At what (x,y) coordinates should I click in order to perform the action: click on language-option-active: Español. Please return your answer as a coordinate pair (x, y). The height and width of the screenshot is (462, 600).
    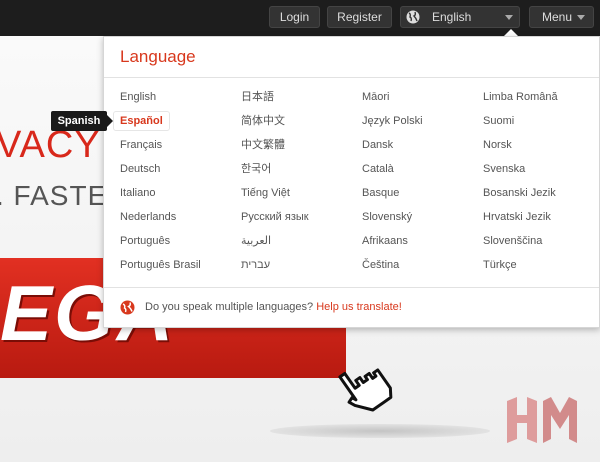
    Looking at the image, I should click on (175, 124).